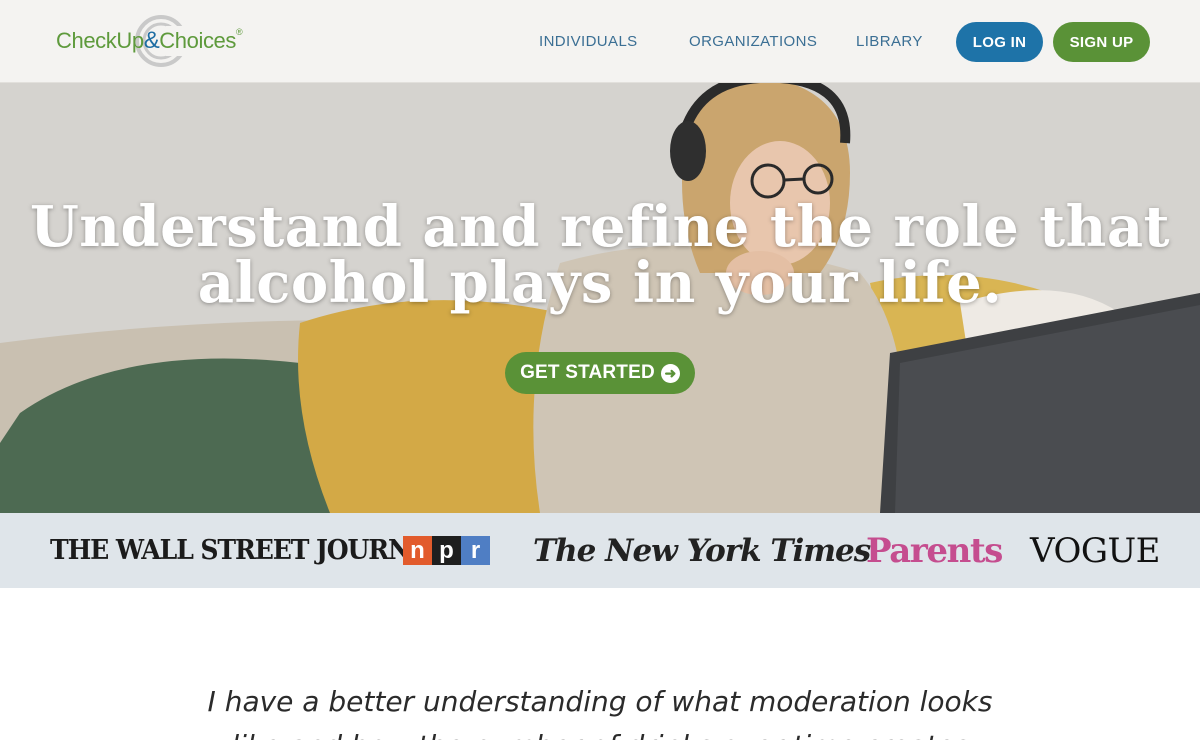  I want to click on checkup-choices-logo: CheckUp&Choices®, so click(161, 42).